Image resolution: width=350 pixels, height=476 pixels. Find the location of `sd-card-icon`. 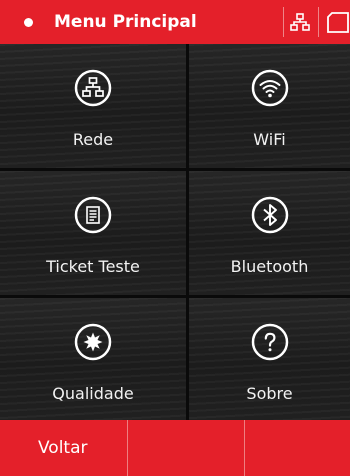

sd-card-icon is located at coordinates (338, 22).